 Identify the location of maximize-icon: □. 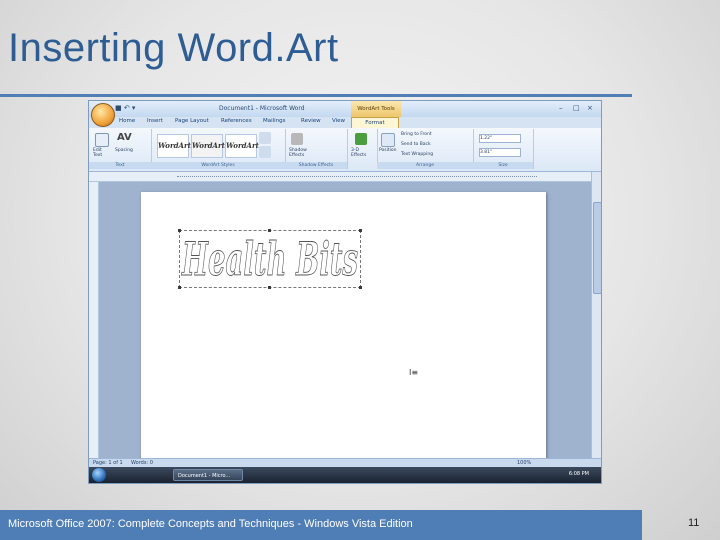
(576, 108).